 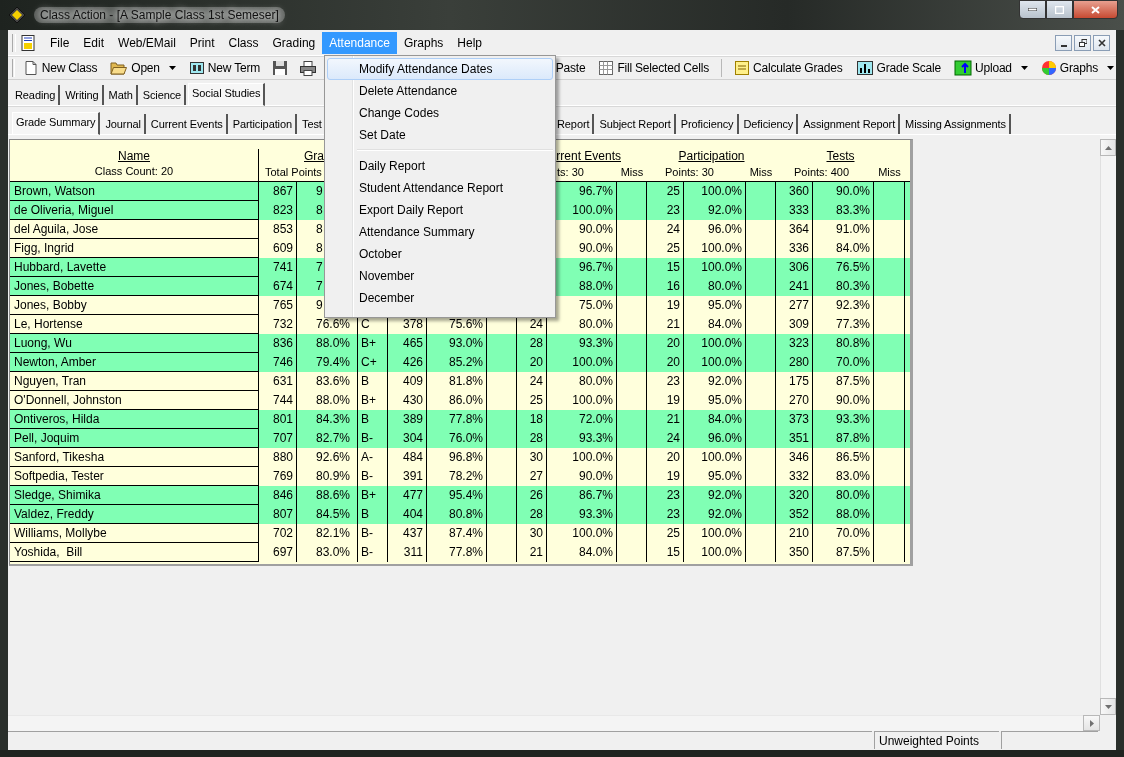 I want to click on table-cell: 92.0%, so click(x=715, y=514).